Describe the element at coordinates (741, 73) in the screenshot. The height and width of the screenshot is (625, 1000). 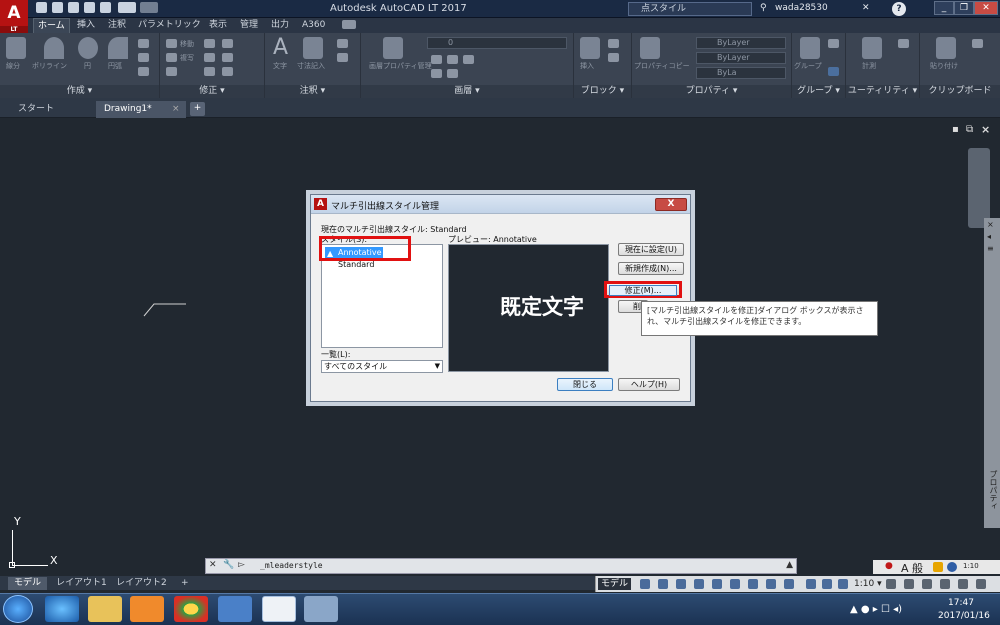
I see `lineweight-select: ByLa` at that location.